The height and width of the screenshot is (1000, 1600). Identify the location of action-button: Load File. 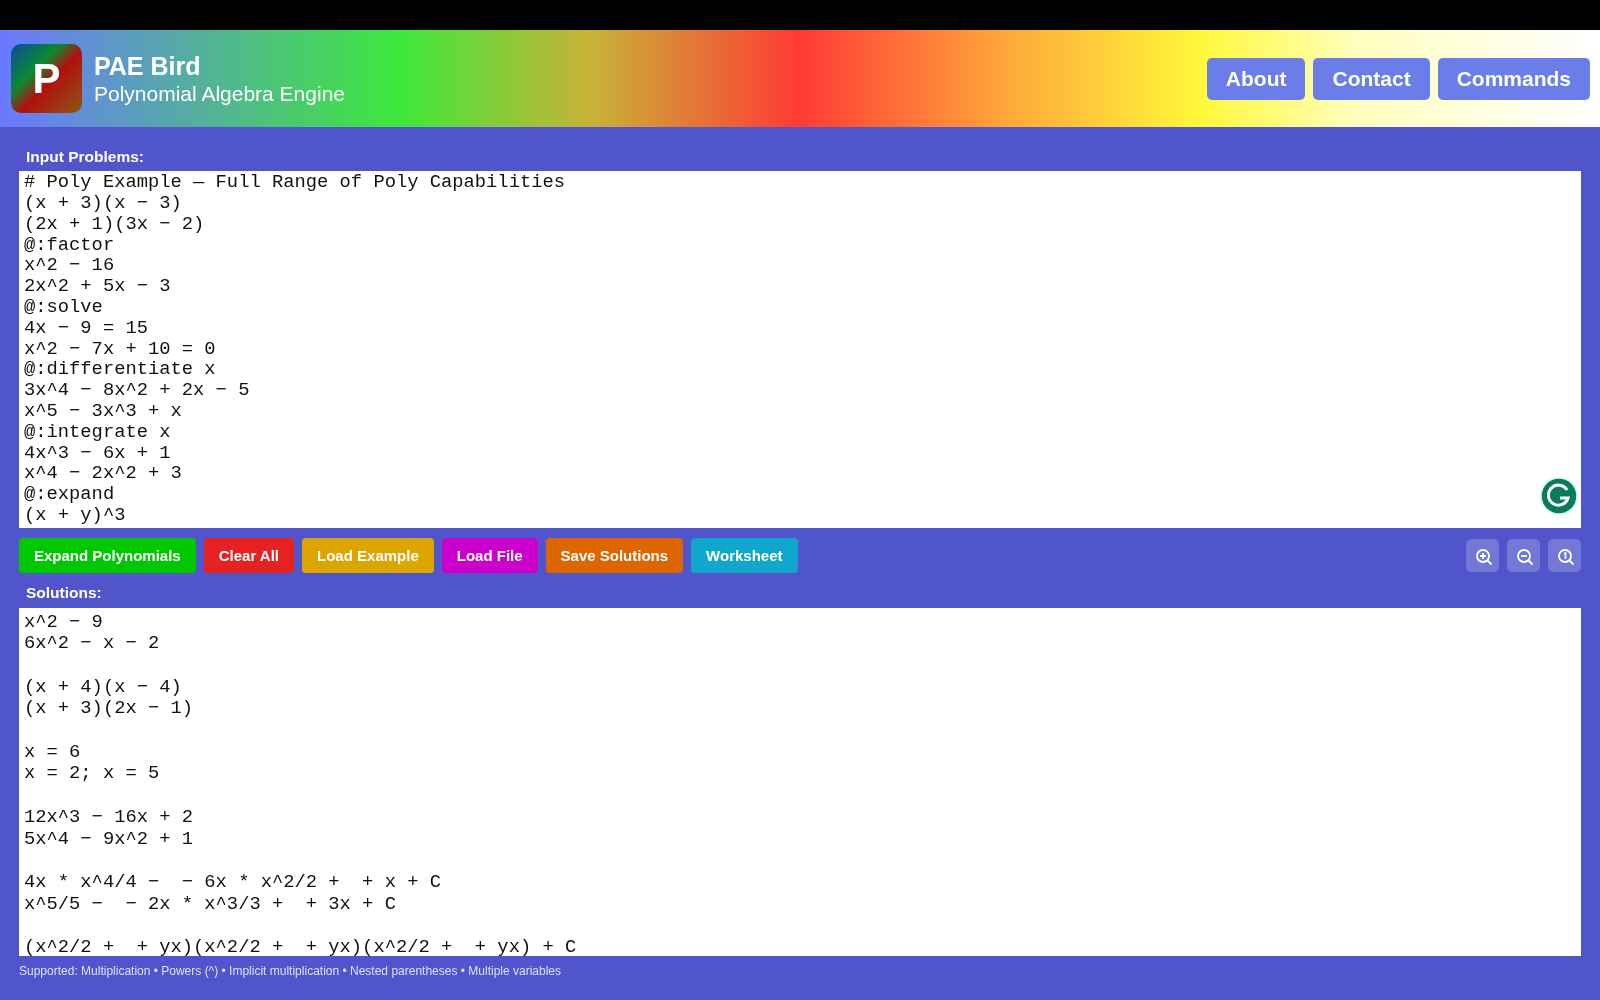
(489, 556).